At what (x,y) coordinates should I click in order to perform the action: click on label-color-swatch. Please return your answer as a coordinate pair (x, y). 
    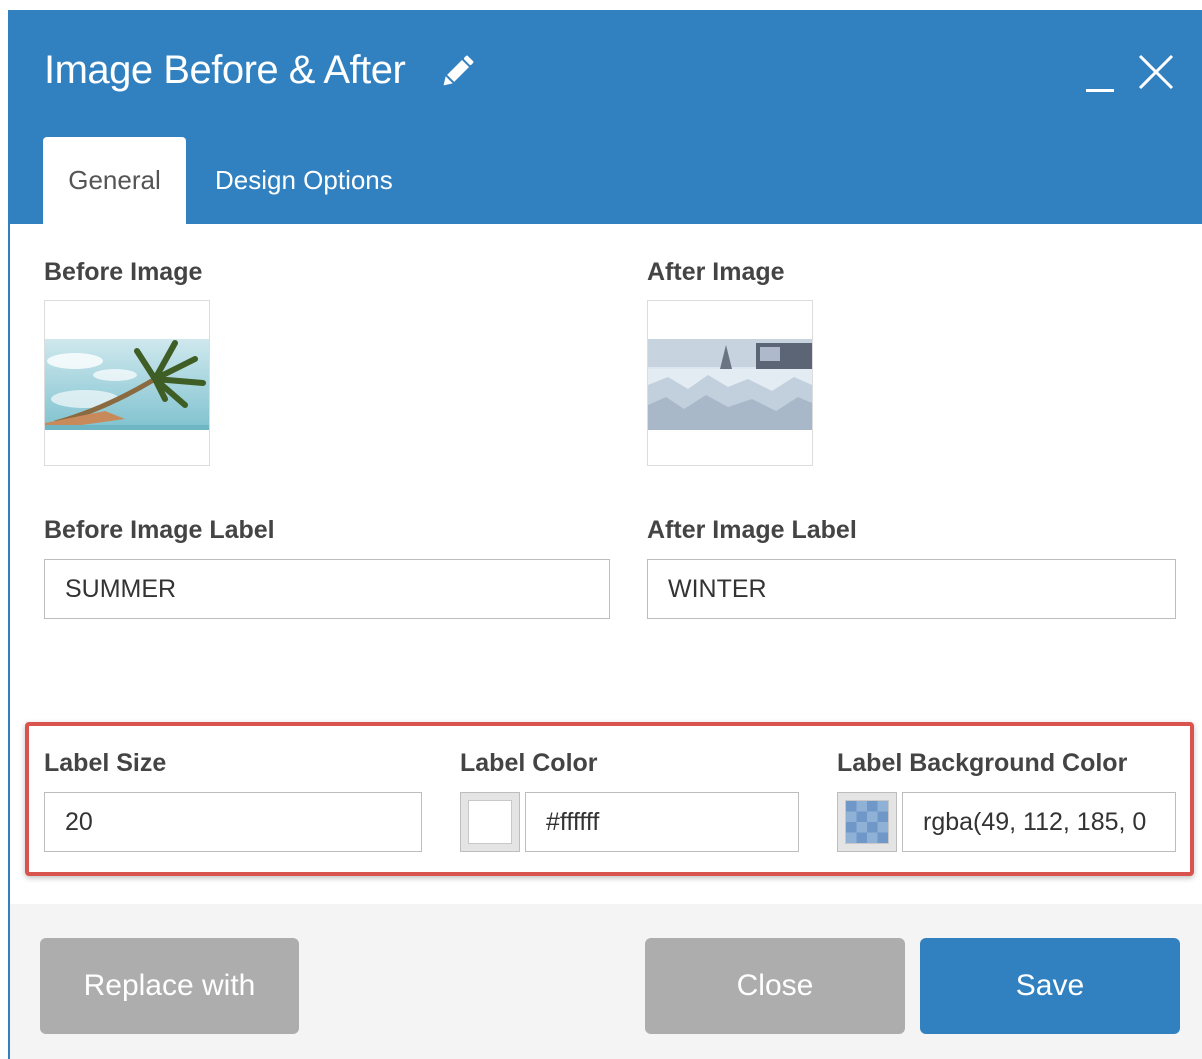
    Looking at the image, I should click on (490, 822).